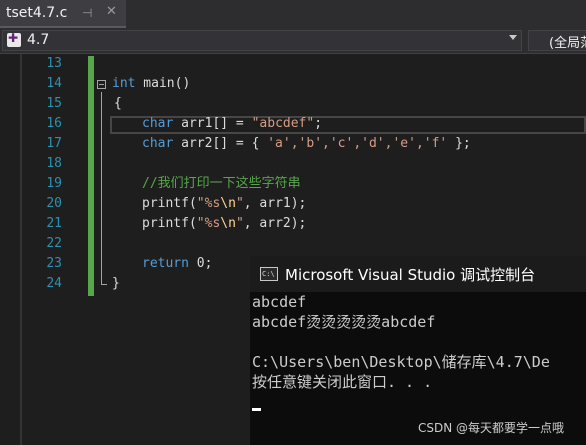 This screenshot has height=445, width=586. I want to click on keyword: return, so click(165, 263).